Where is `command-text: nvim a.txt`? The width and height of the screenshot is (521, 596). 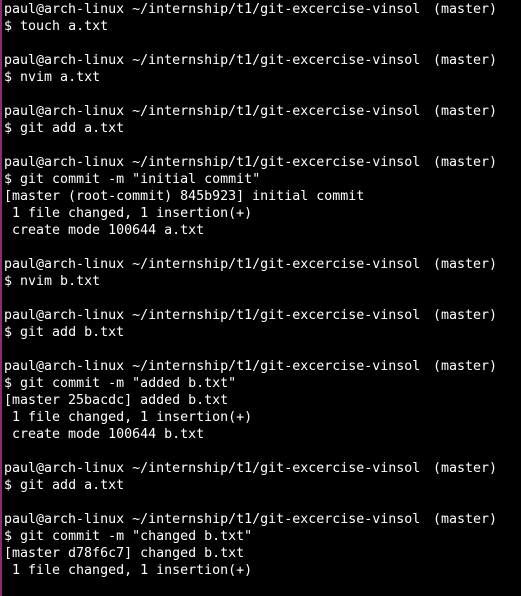
command-text: nvim a.txt is located at coordinates (60, 77).